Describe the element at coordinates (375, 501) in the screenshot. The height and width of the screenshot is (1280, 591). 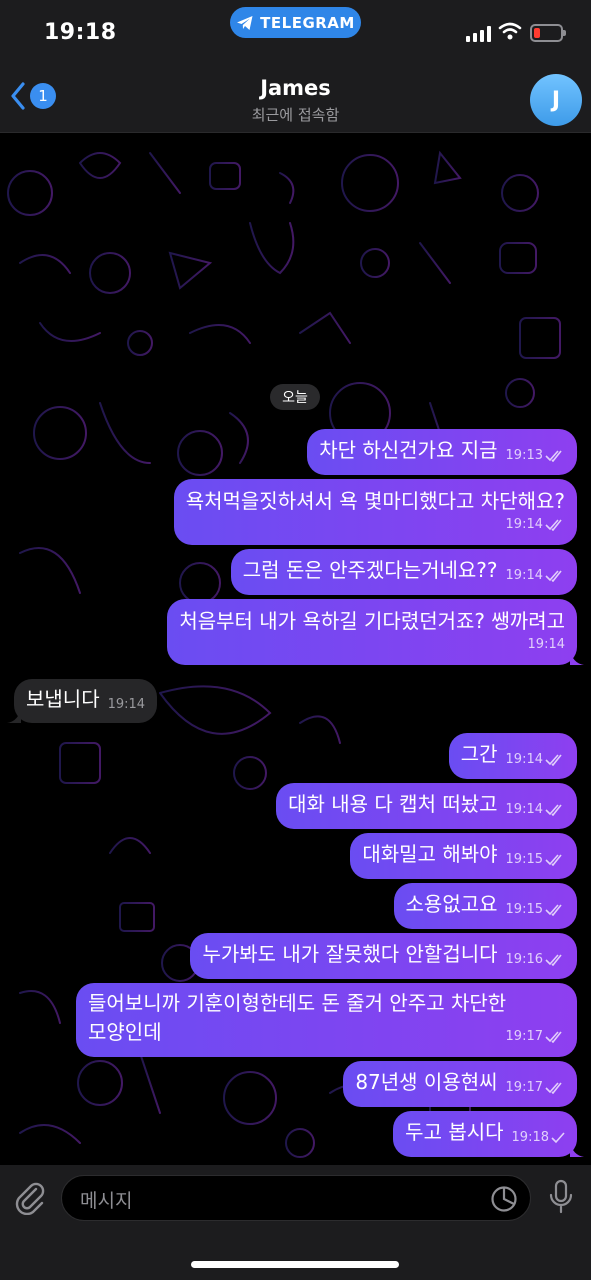
I see `message-text: 욕처먹을짓하셔서 욕 몇마디했다고 차단해요?` at that location.